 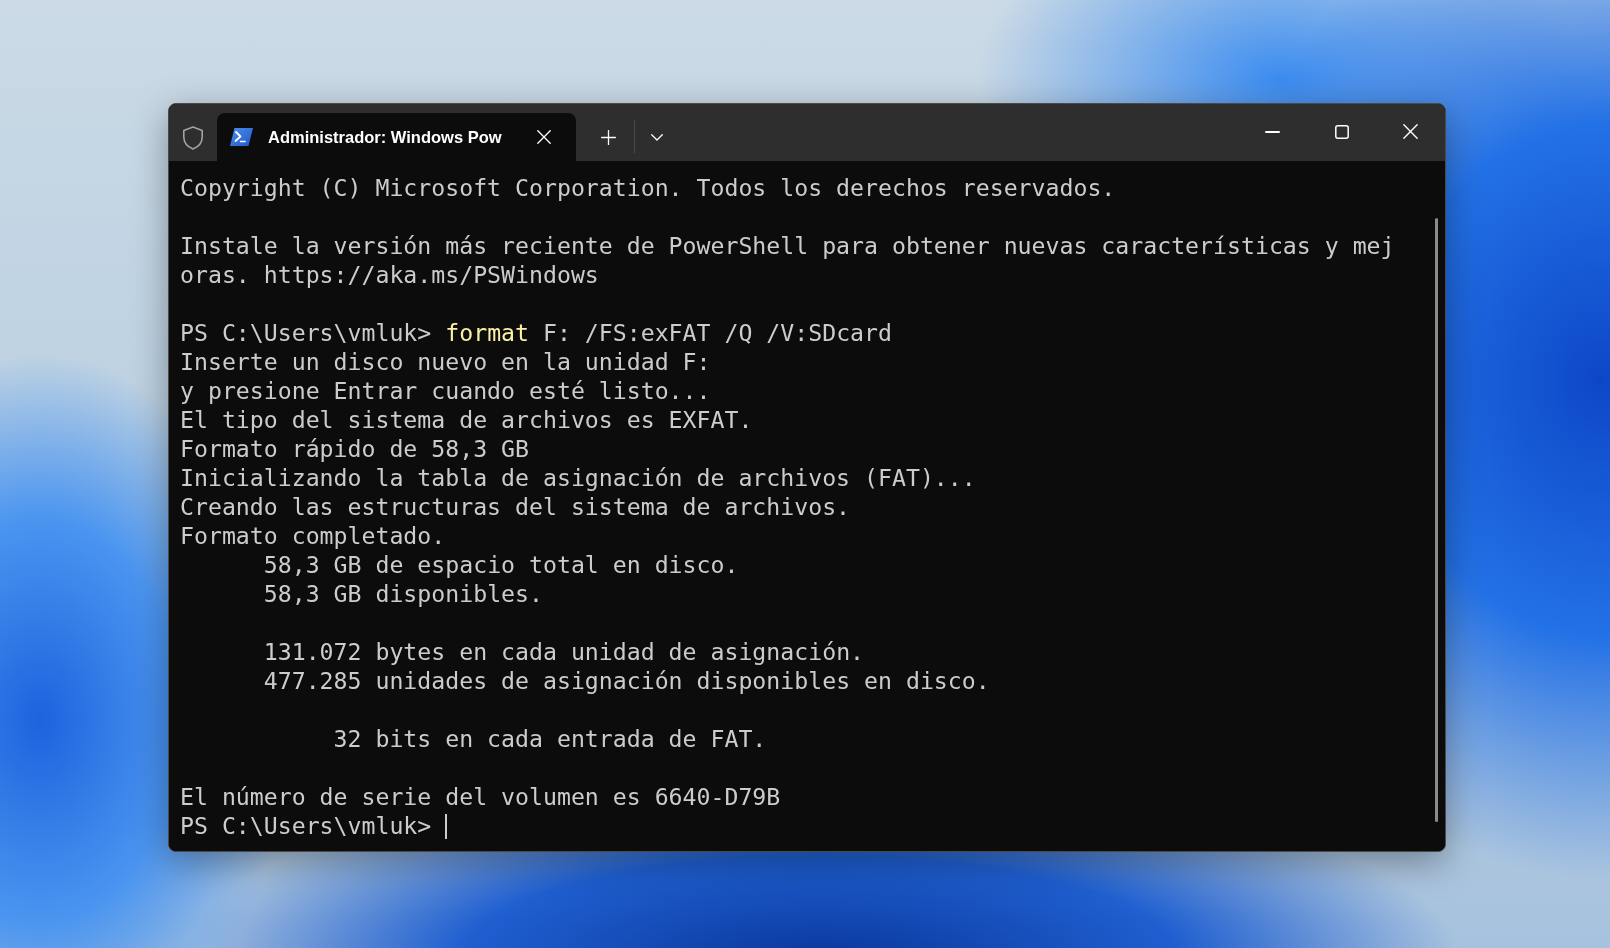 I want to click on output-line: 58,3 GB disponibles., so click(x=403, y=593).